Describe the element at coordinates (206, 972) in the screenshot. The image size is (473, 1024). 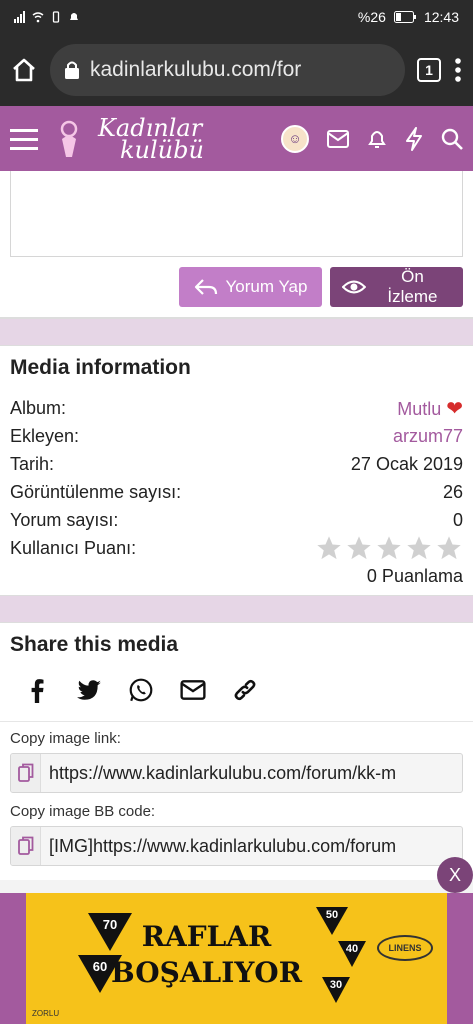
I see `ad-headline-line-2: BOŞALIYOR` at that location.